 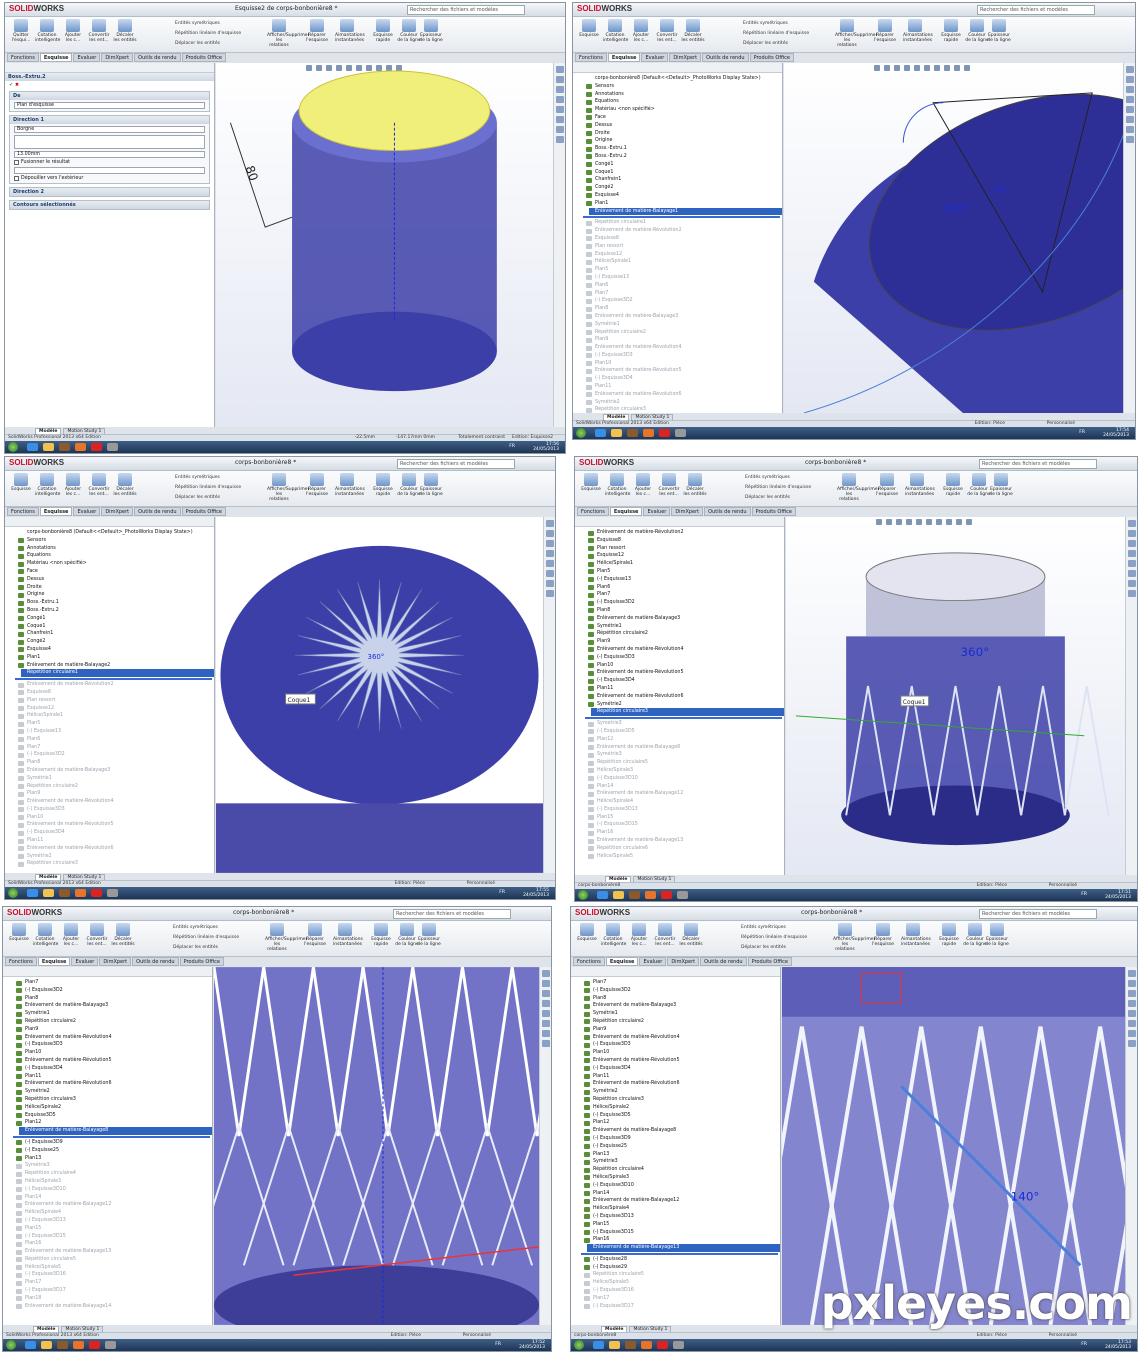 What do you see at coordinates (677, 262) in the screenshot?
I see `tree-node: Hélice/Spirale1` at bounding box center [677, 262].